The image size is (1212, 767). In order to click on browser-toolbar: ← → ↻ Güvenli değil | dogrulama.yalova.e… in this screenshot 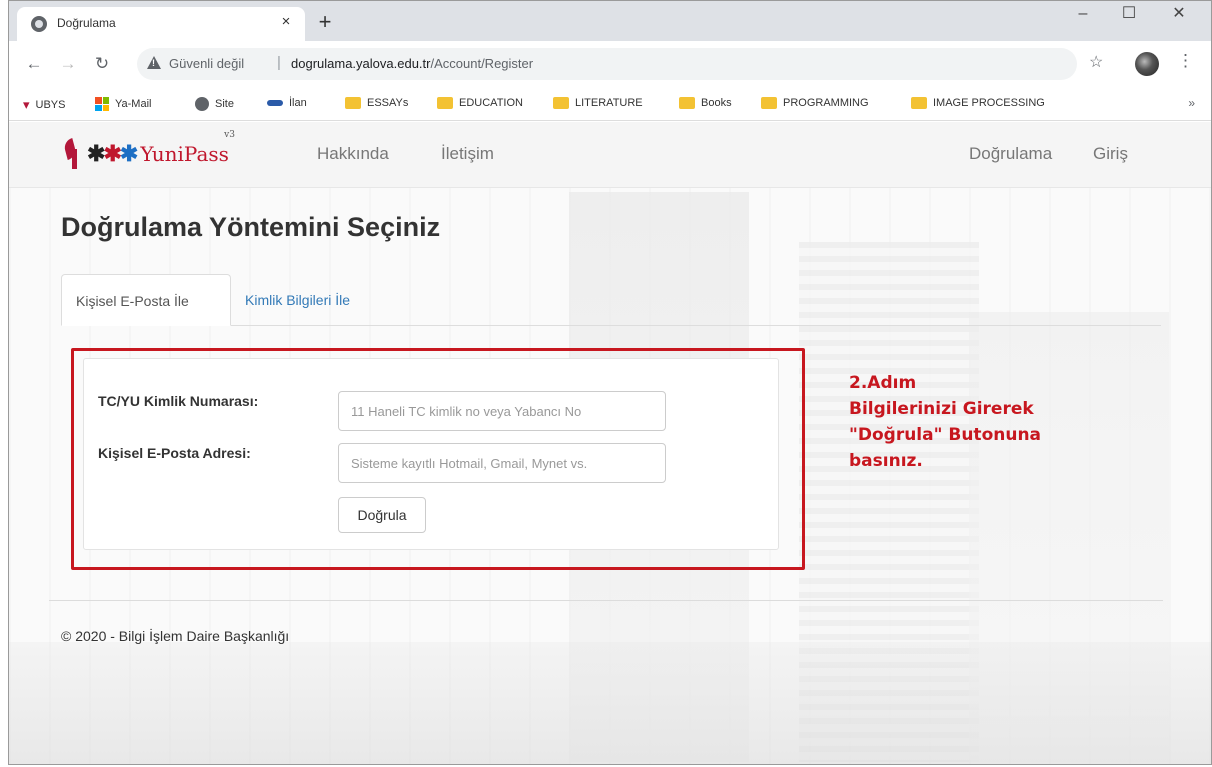, I will do `click(610, 64)`.